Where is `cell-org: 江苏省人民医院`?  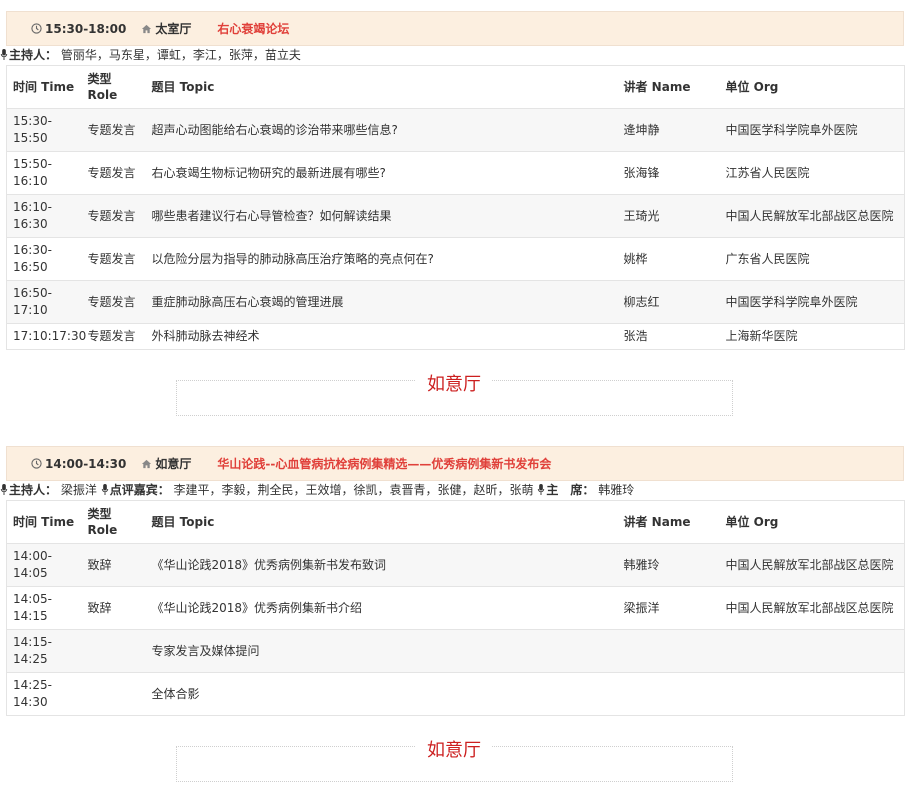 cell-org: 江苏省人民医院 is located at coordinates (812, 173).